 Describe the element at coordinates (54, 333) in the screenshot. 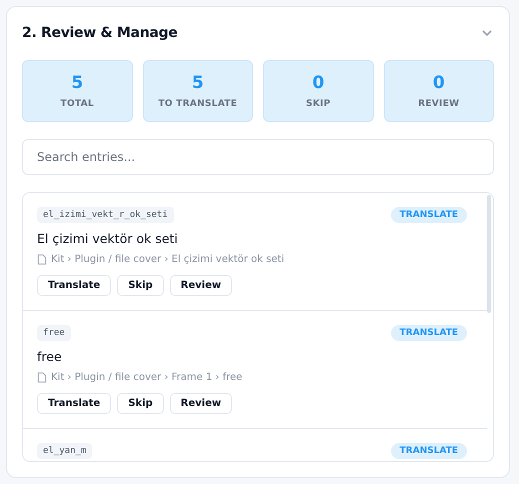

I see `entry-key: free` at that location.